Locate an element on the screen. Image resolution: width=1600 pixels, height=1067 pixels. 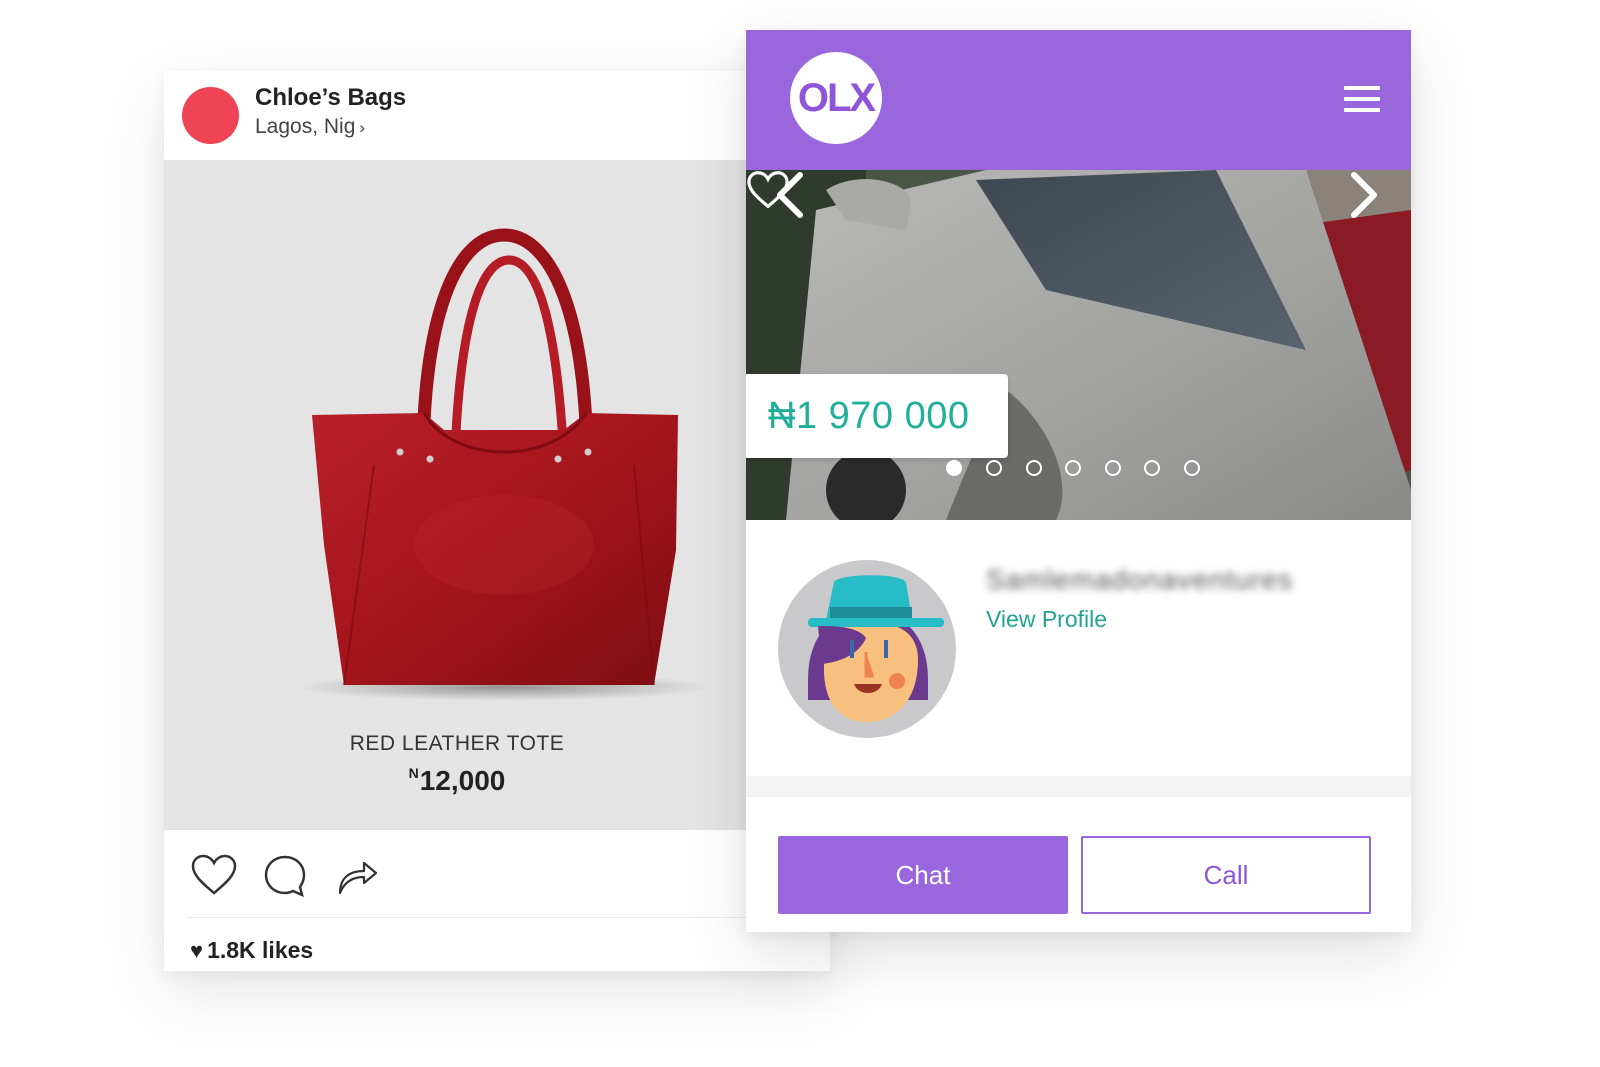
olx-header: OLX is located at coordinates (1078, 100).